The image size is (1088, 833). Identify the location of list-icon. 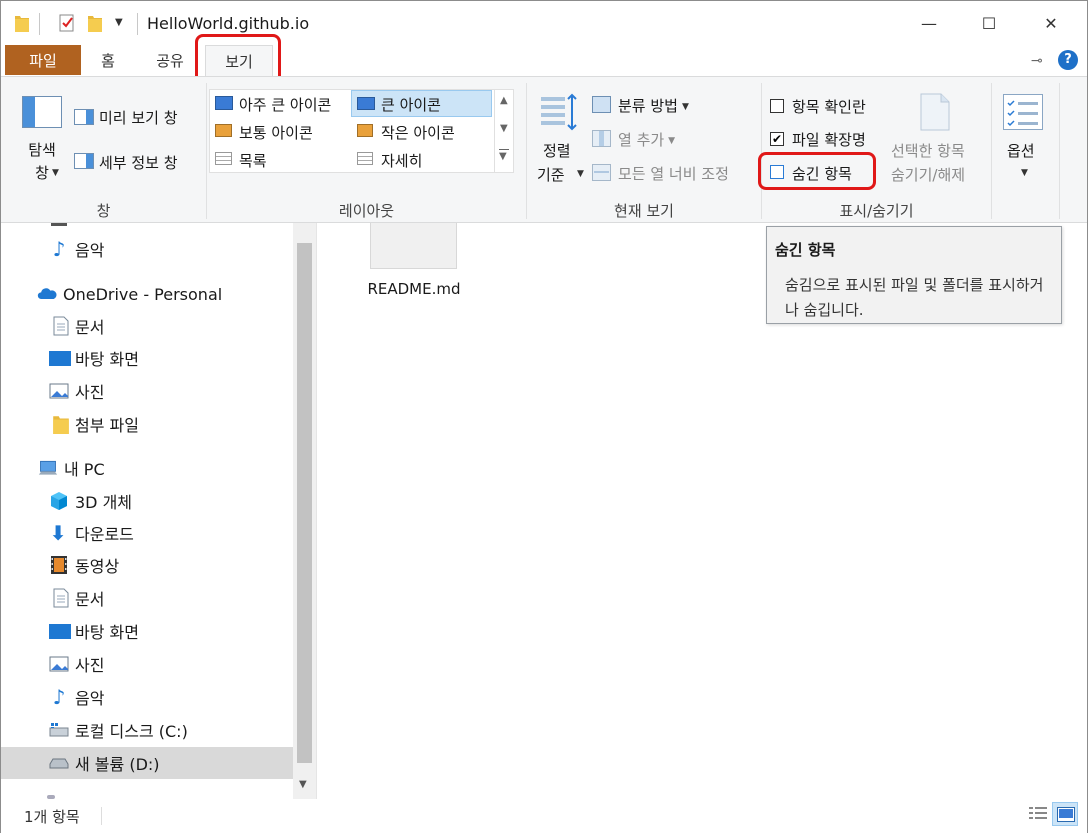
(223, 158).